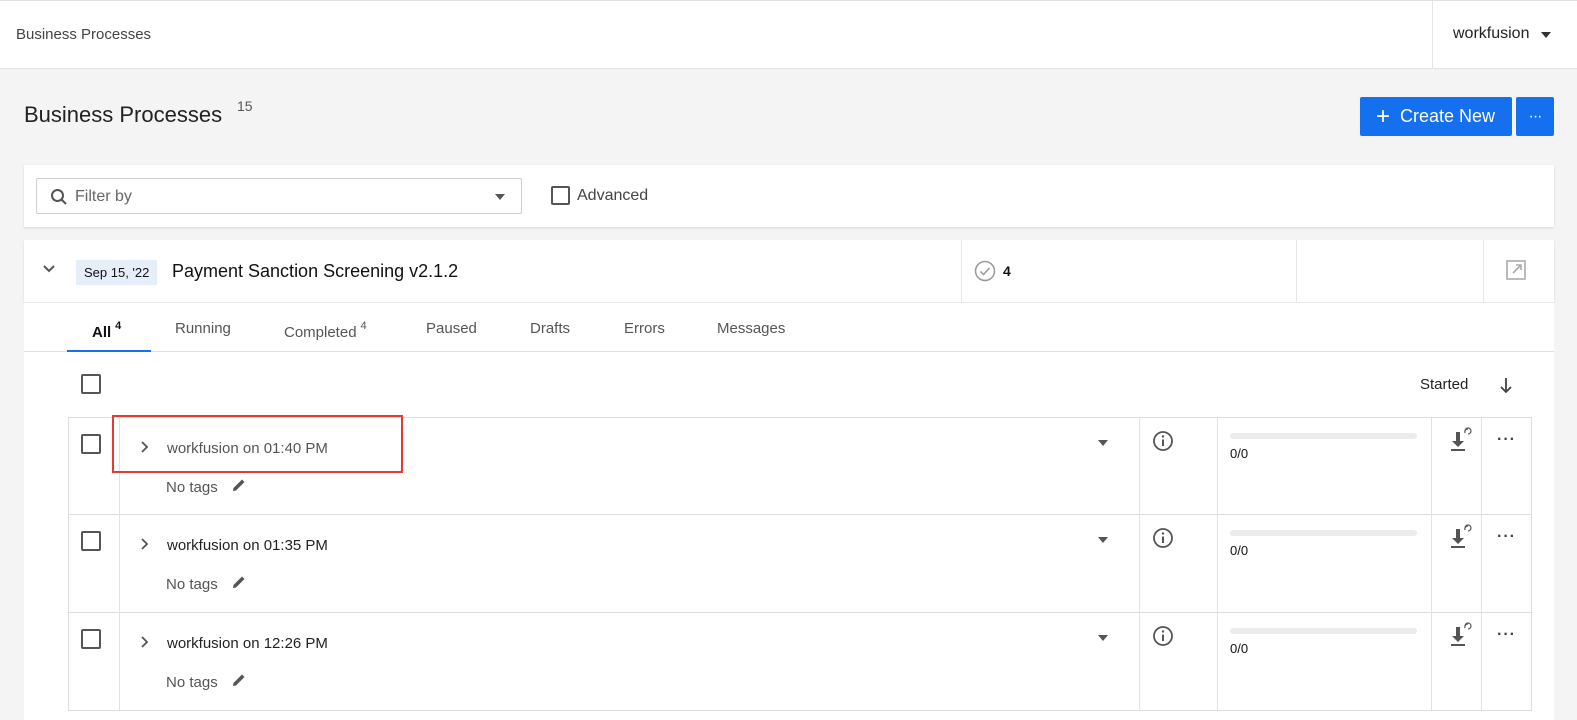  Describe the element at coordinates (247, 545) in the screenshot. I see `run-title: workfusion on 01:35 PM` at that location.